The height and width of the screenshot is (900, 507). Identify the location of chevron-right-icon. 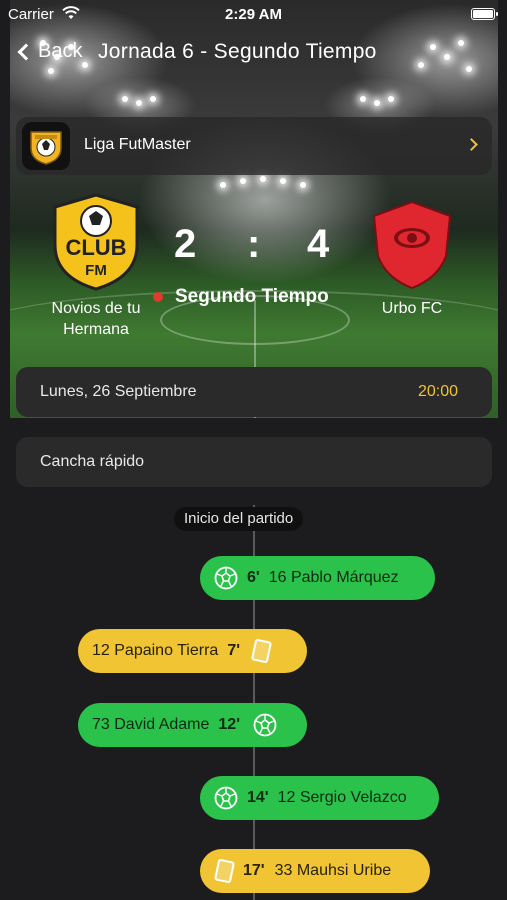
(471, 144).